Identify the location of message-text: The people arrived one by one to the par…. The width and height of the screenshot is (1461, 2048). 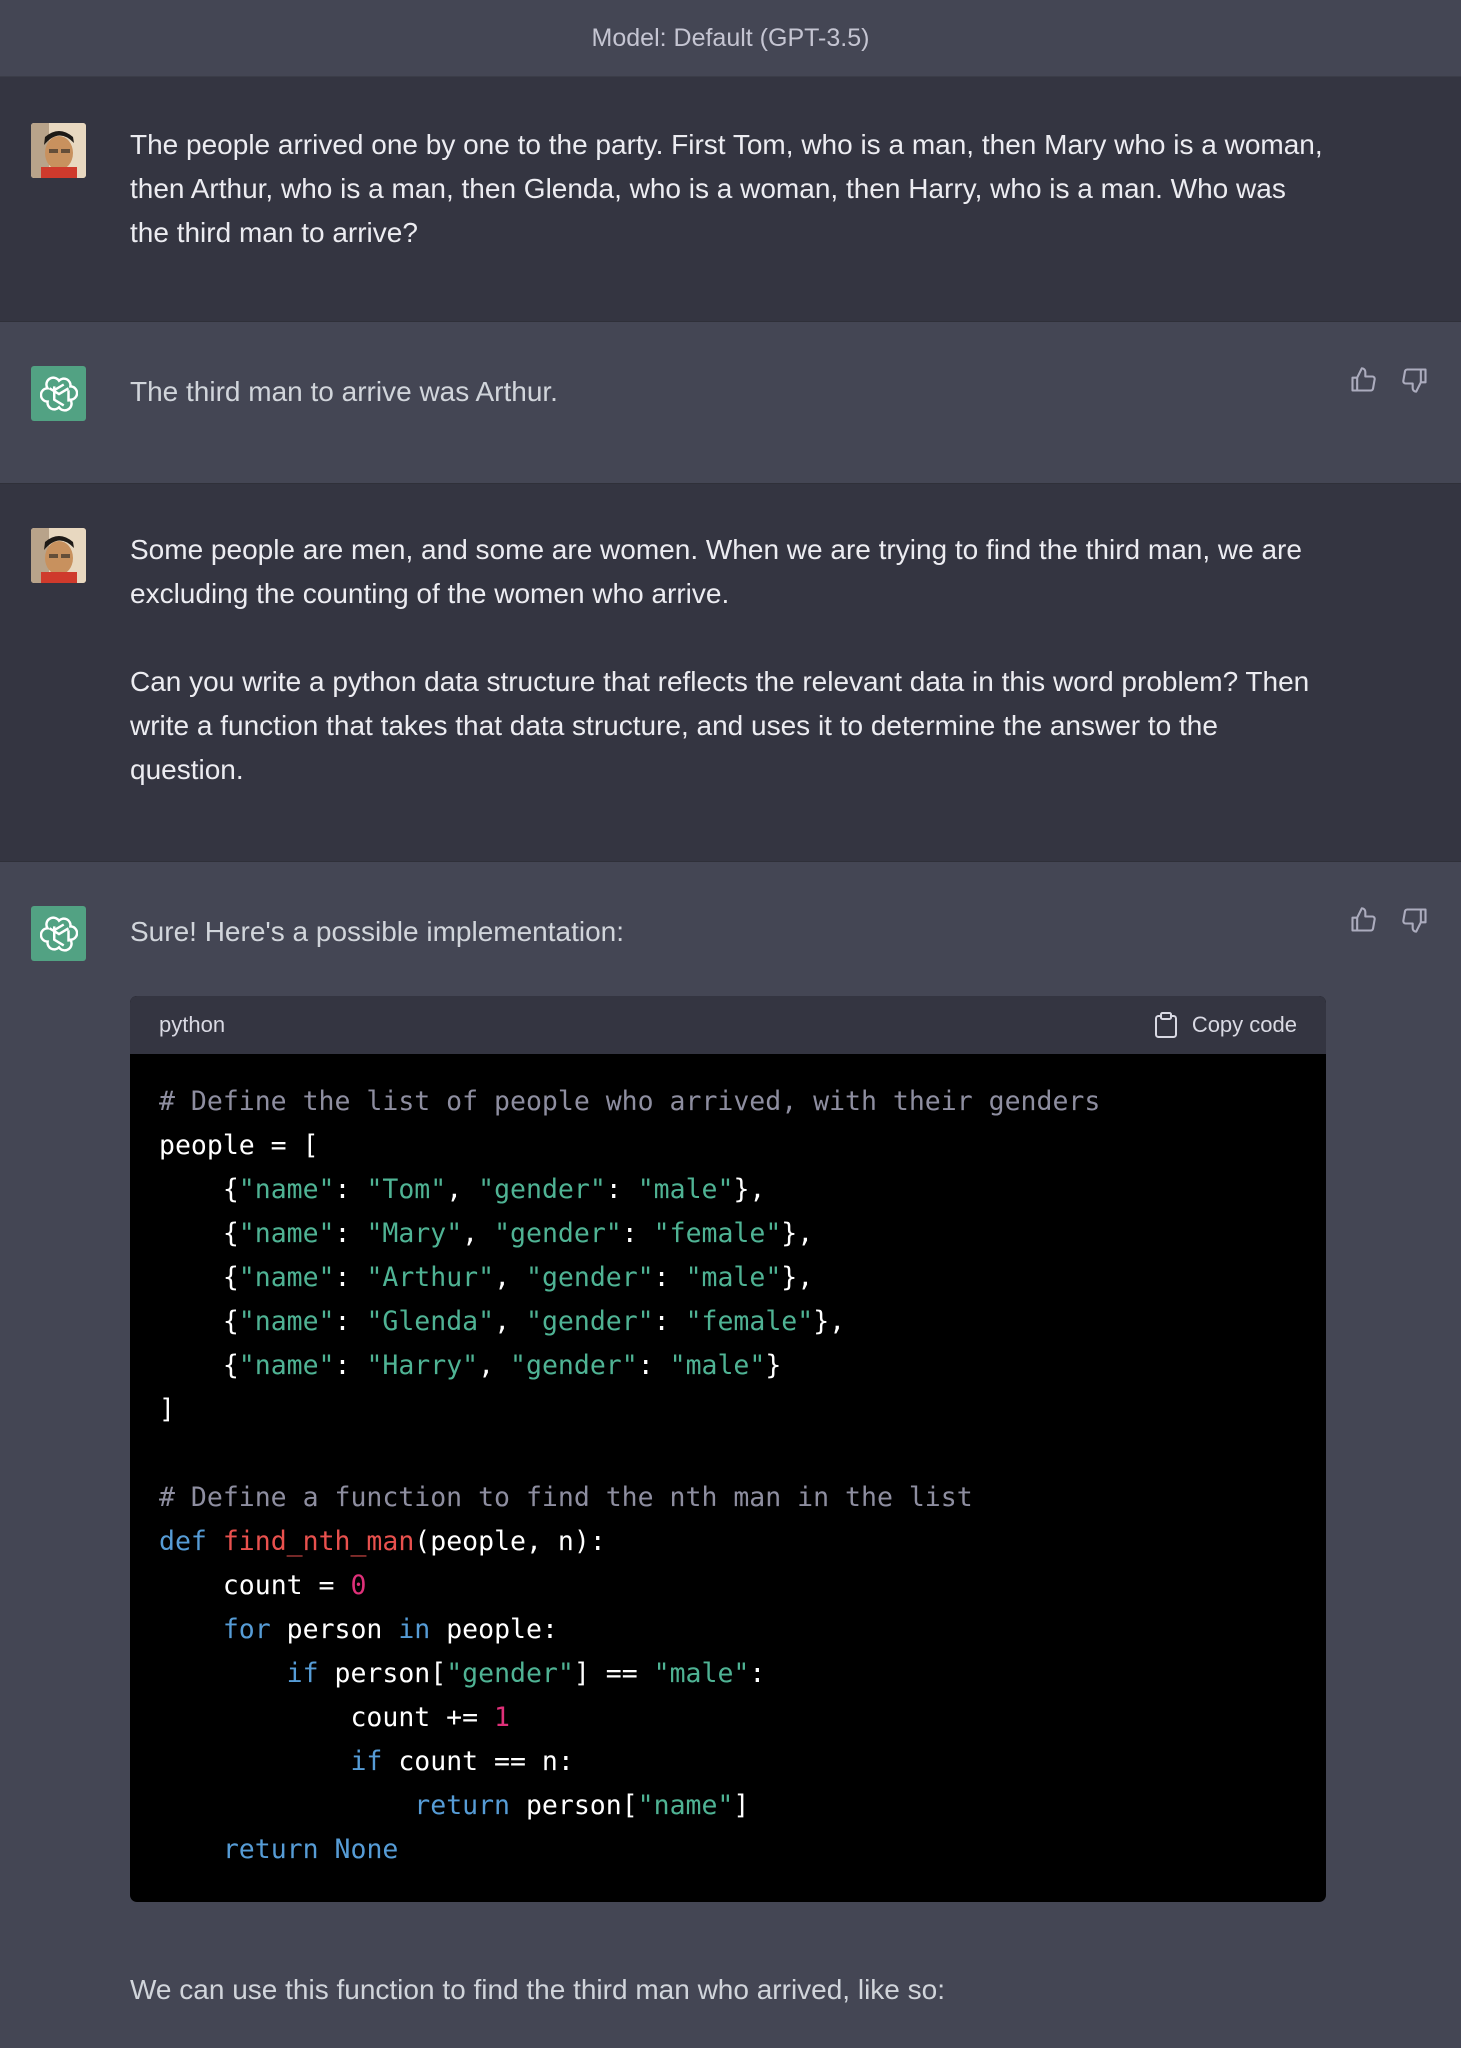
(726, 188).